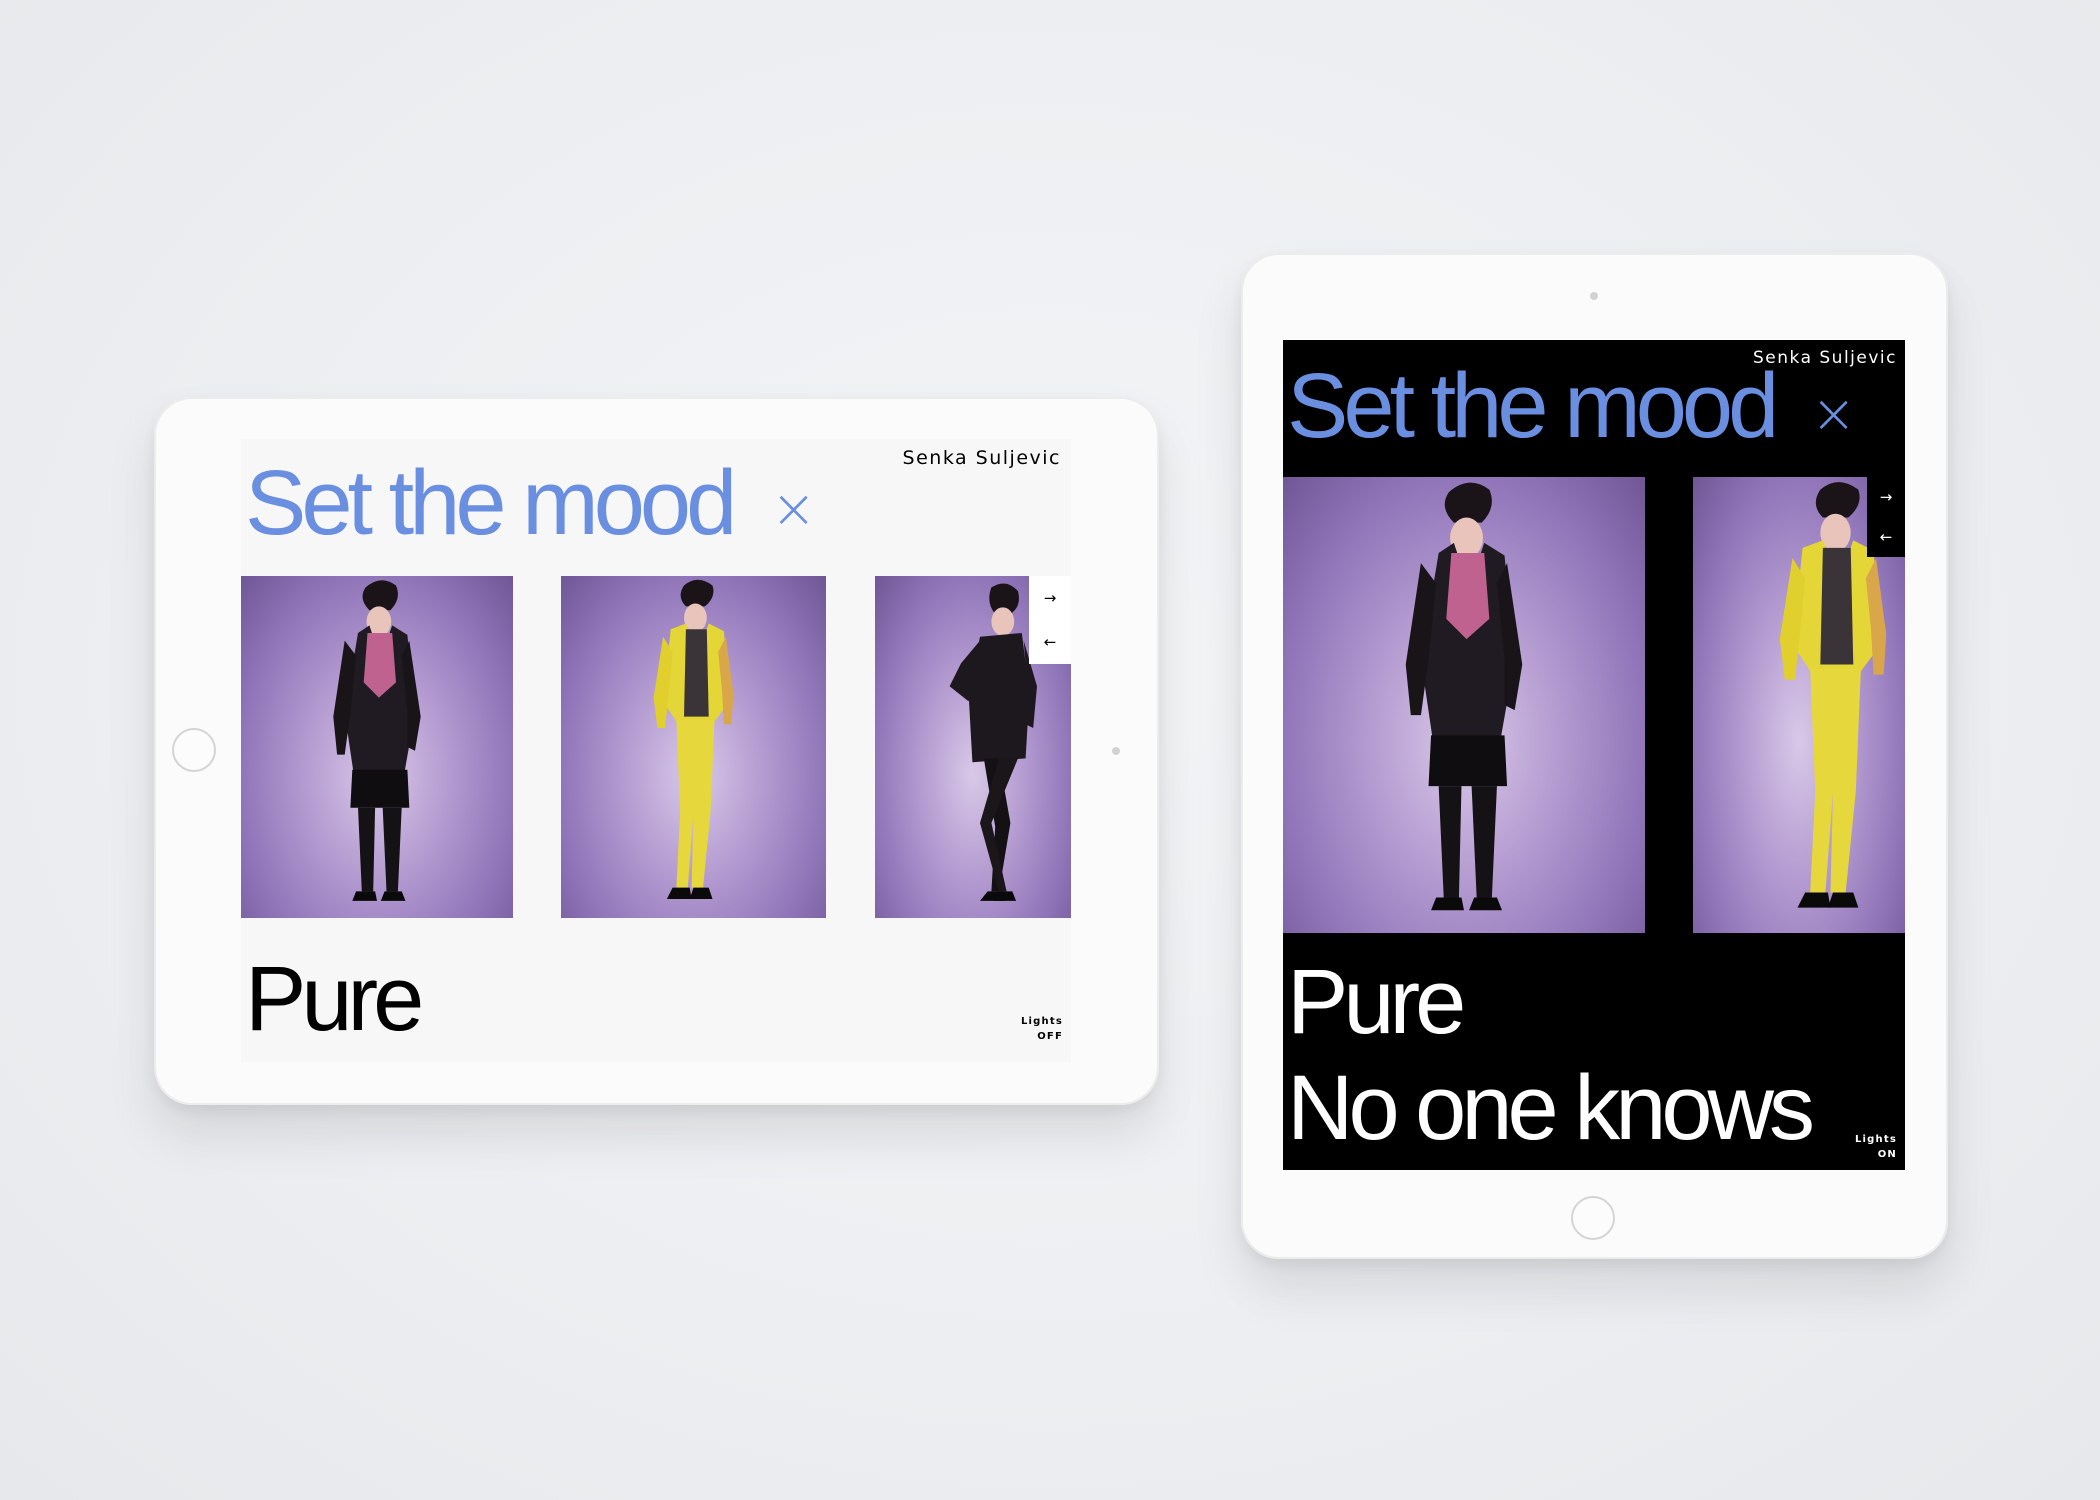  Describe the element at coordinates (1050, 1036) in the screenshot. I see `lights-state: OFF` at that location.